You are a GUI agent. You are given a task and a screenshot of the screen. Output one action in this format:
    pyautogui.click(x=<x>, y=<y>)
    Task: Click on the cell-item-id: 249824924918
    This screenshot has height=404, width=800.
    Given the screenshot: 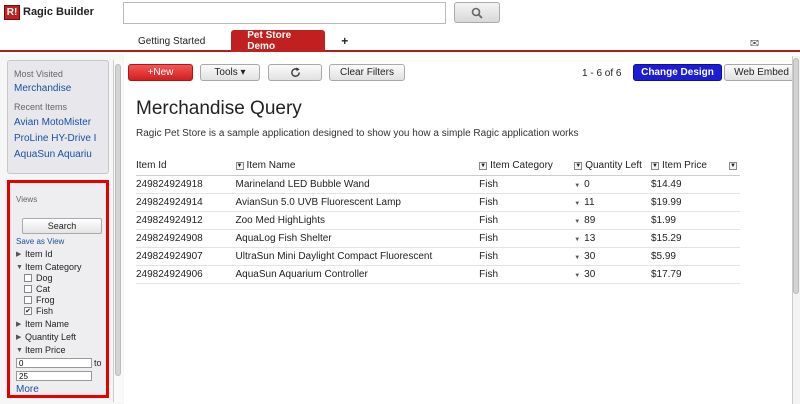 What is the action you would take?
    pyautogui.click(x=186, y=184)
    